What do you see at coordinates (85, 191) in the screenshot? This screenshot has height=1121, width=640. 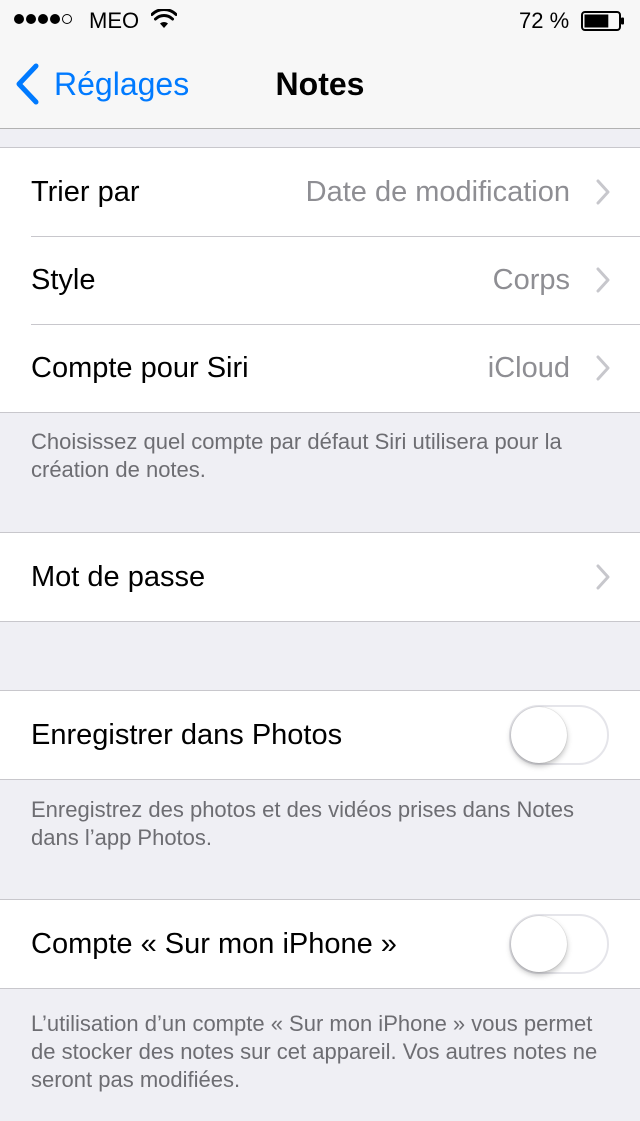 I see `sort-by-label: Trier par` at bounding box center [85, 191].